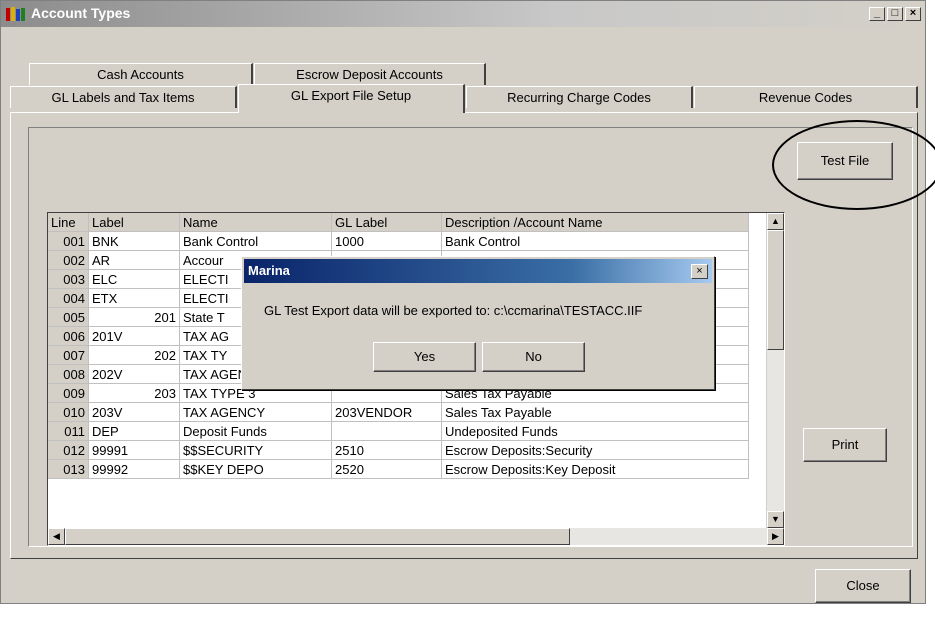 The height and width of the screenshot is (618, 935). I want to click on cell-label: ETX, so click(134, 298).